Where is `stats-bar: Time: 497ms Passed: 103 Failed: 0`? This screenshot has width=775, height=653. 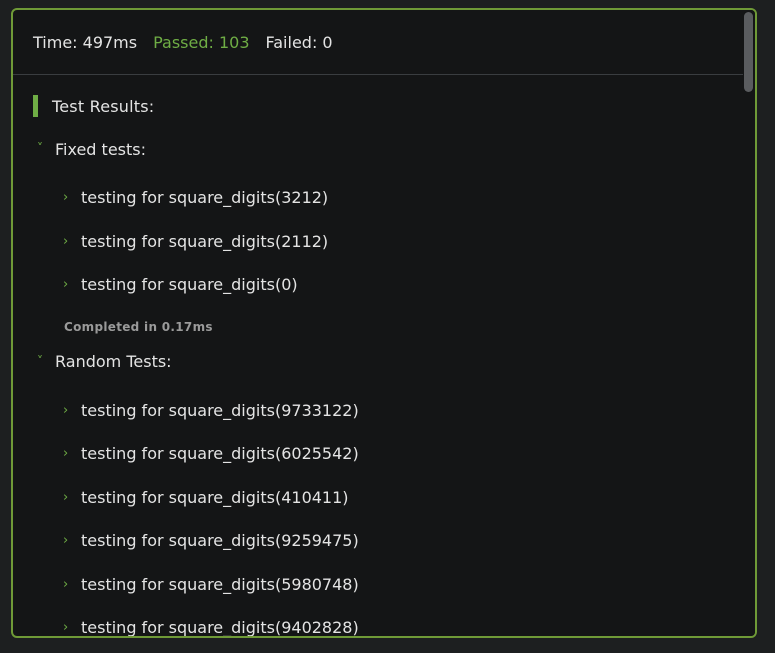 stats-bar: Time: 497ms Passed: 103 Failed: 0 is located at coordinates (384, 42).